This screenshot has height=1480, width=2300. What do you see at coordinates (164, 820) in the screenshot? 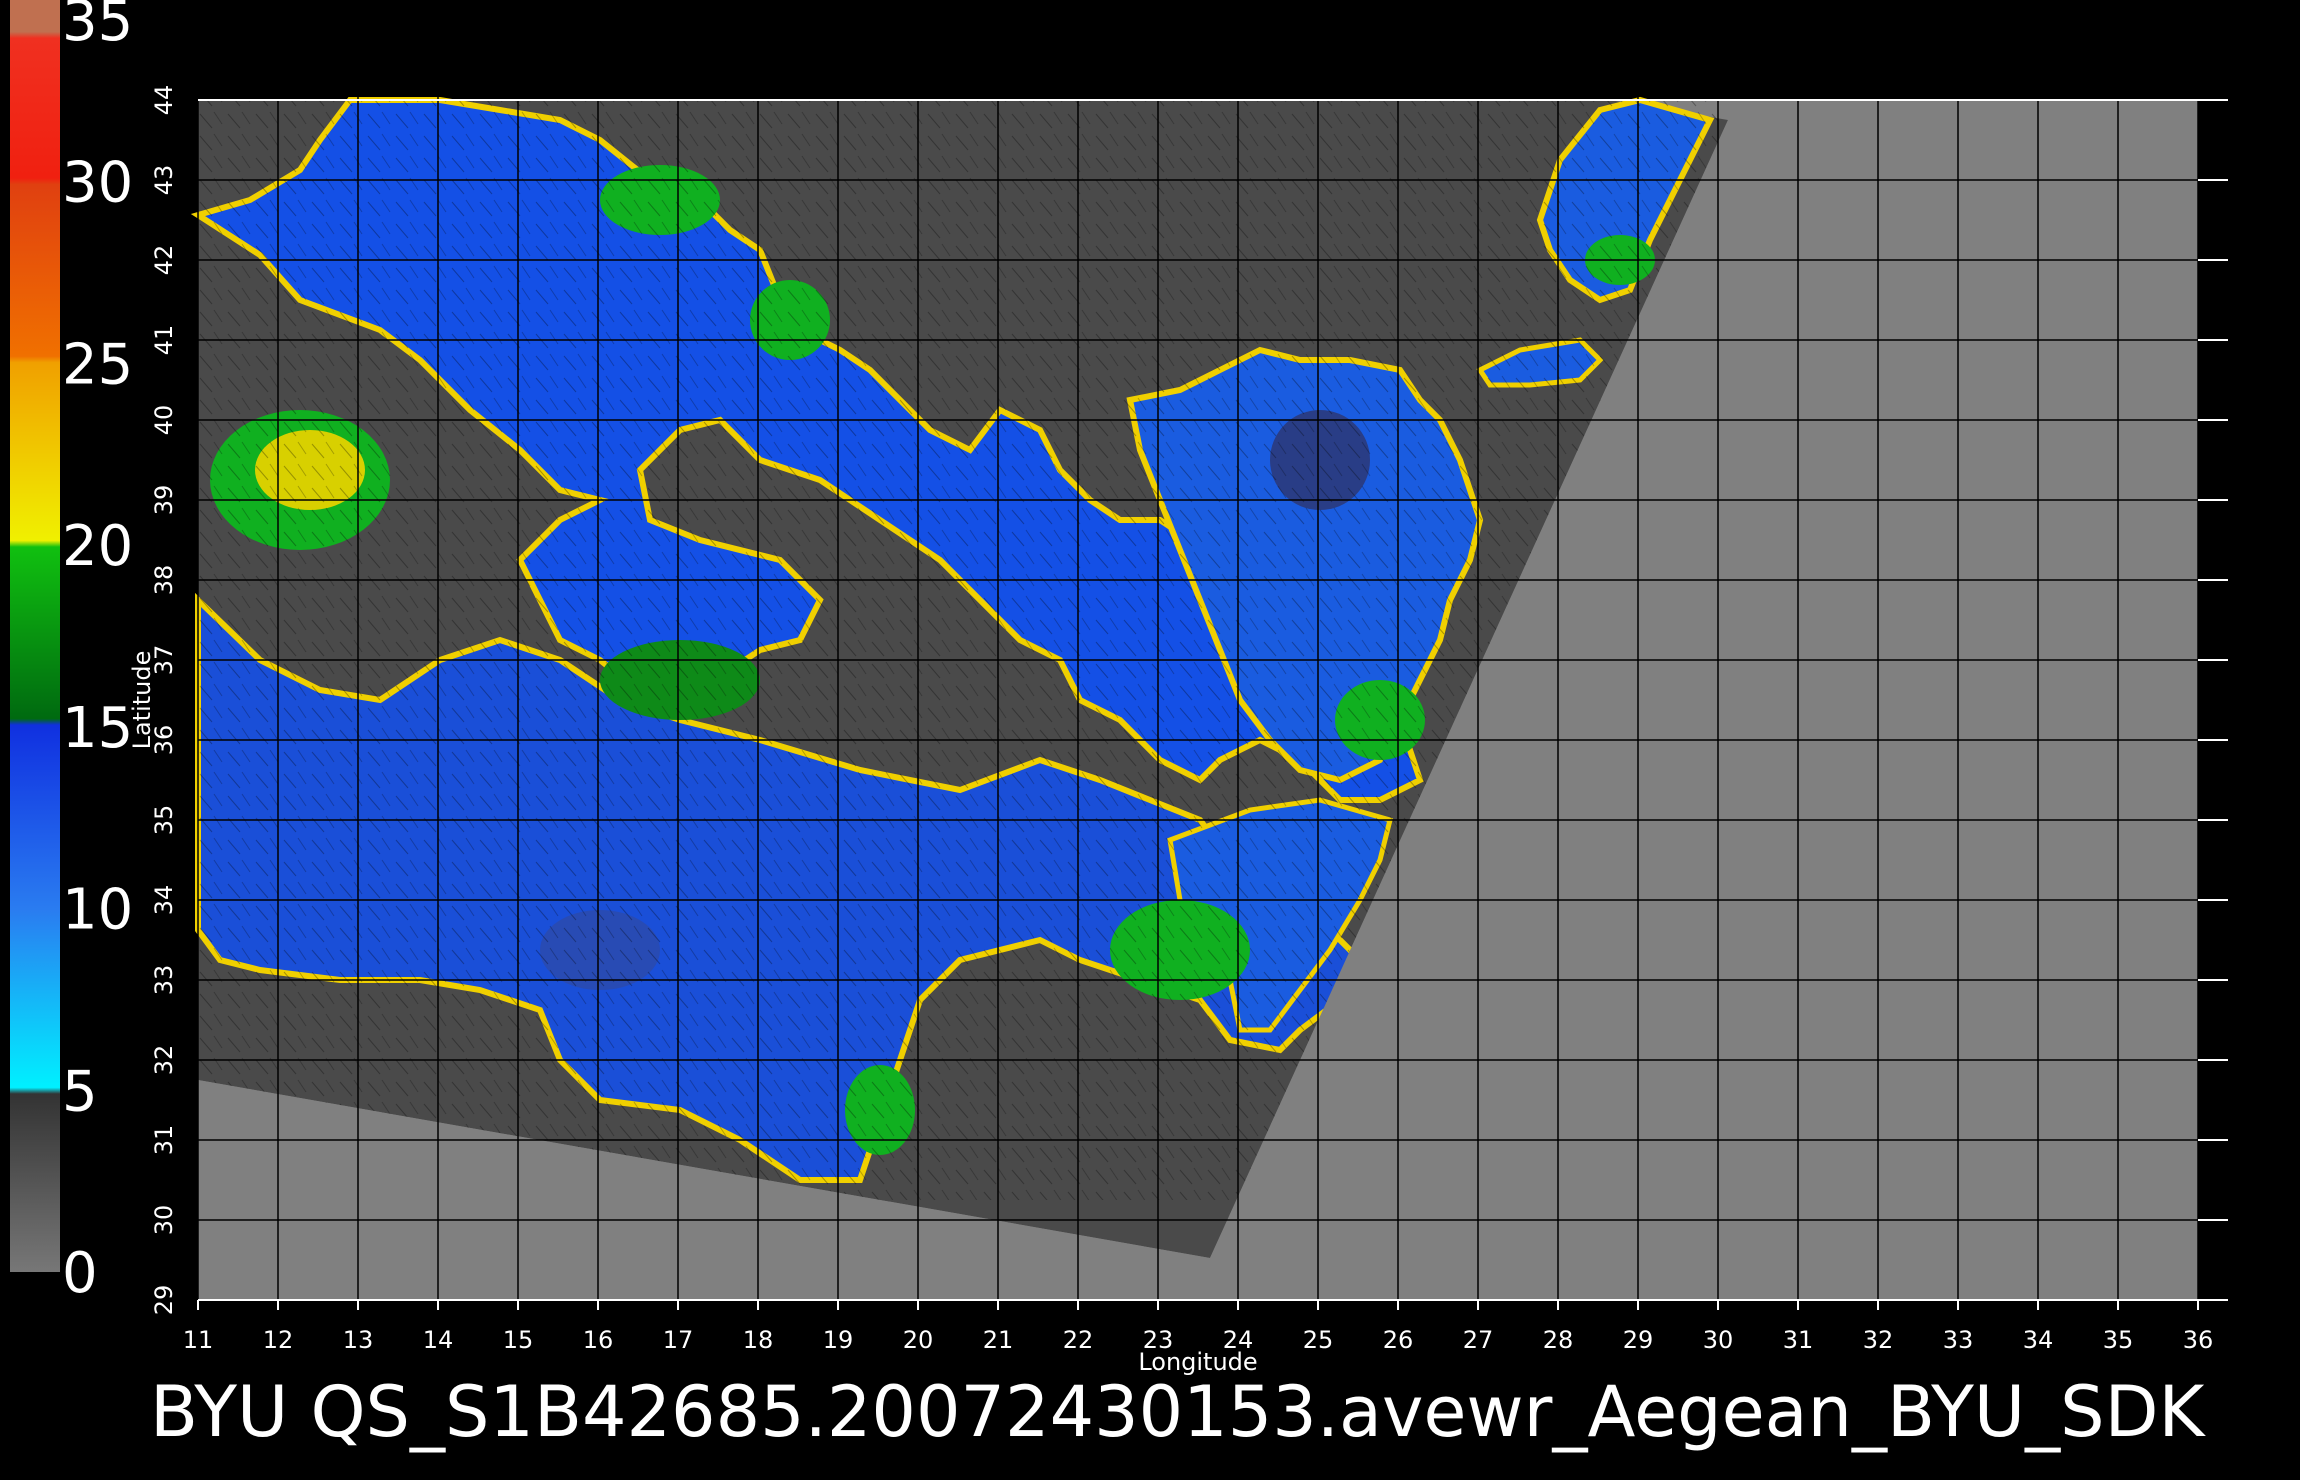
I see `y-tick-label: 35` at bounding box center [164, 820].